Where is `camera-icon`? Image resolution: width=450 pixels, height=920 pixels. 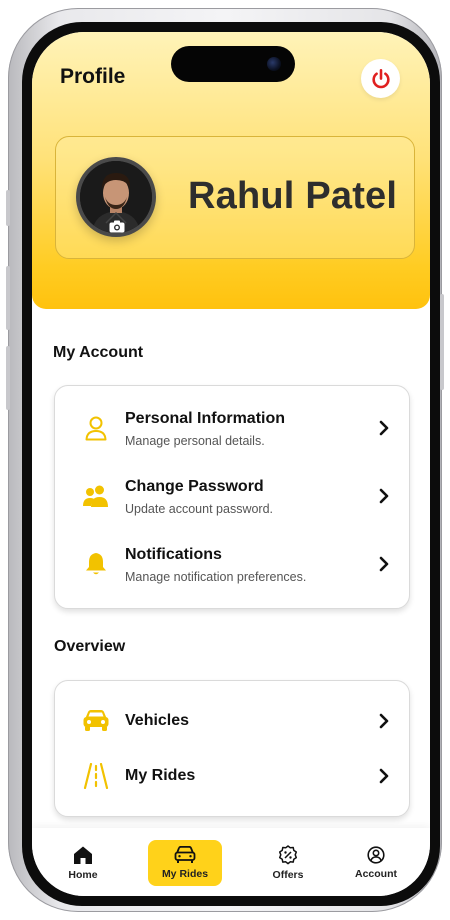 camera-icon is located at coordinates (117, 226).